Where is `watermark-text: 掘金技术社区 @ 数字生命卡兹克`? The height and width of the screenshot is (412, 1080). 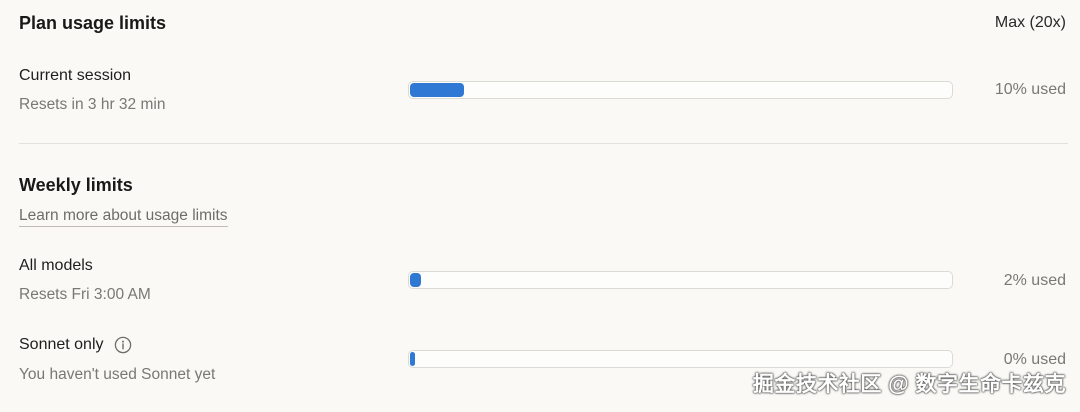 watermark-text: 掘金技术社区 @ 数字生命卡兹克 is located at coordinates (909, 384).